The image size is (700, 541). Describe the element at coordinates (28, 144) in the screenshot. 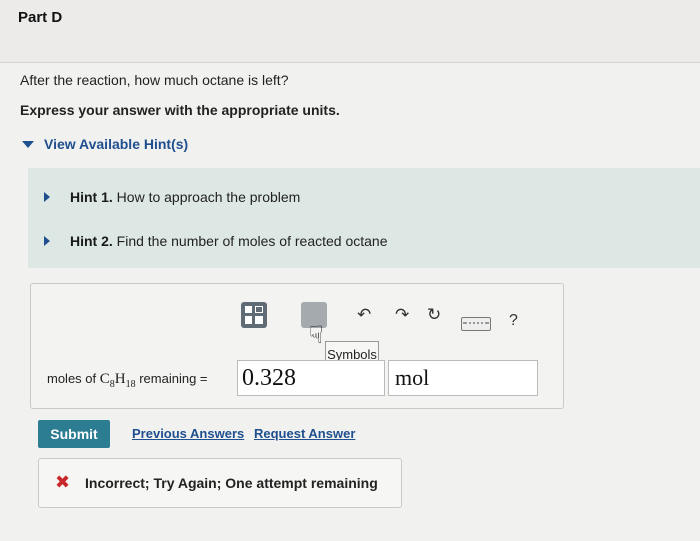

I see `caret-down-icon` at that location.